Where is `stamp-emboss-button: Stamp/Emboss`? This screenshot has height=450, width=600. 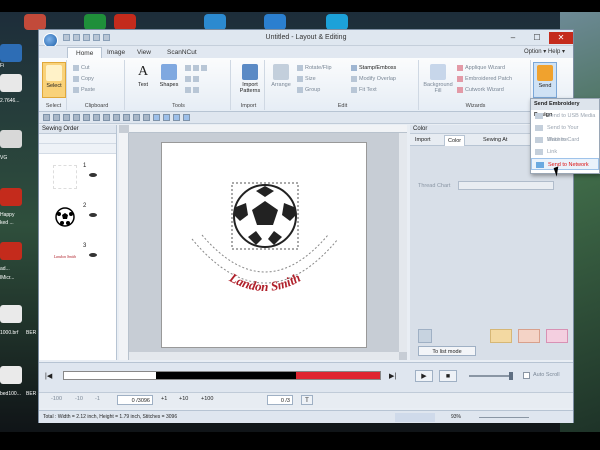 stamp-emboss-button: Stamp/Emboss is located at coordinates (373, 68).